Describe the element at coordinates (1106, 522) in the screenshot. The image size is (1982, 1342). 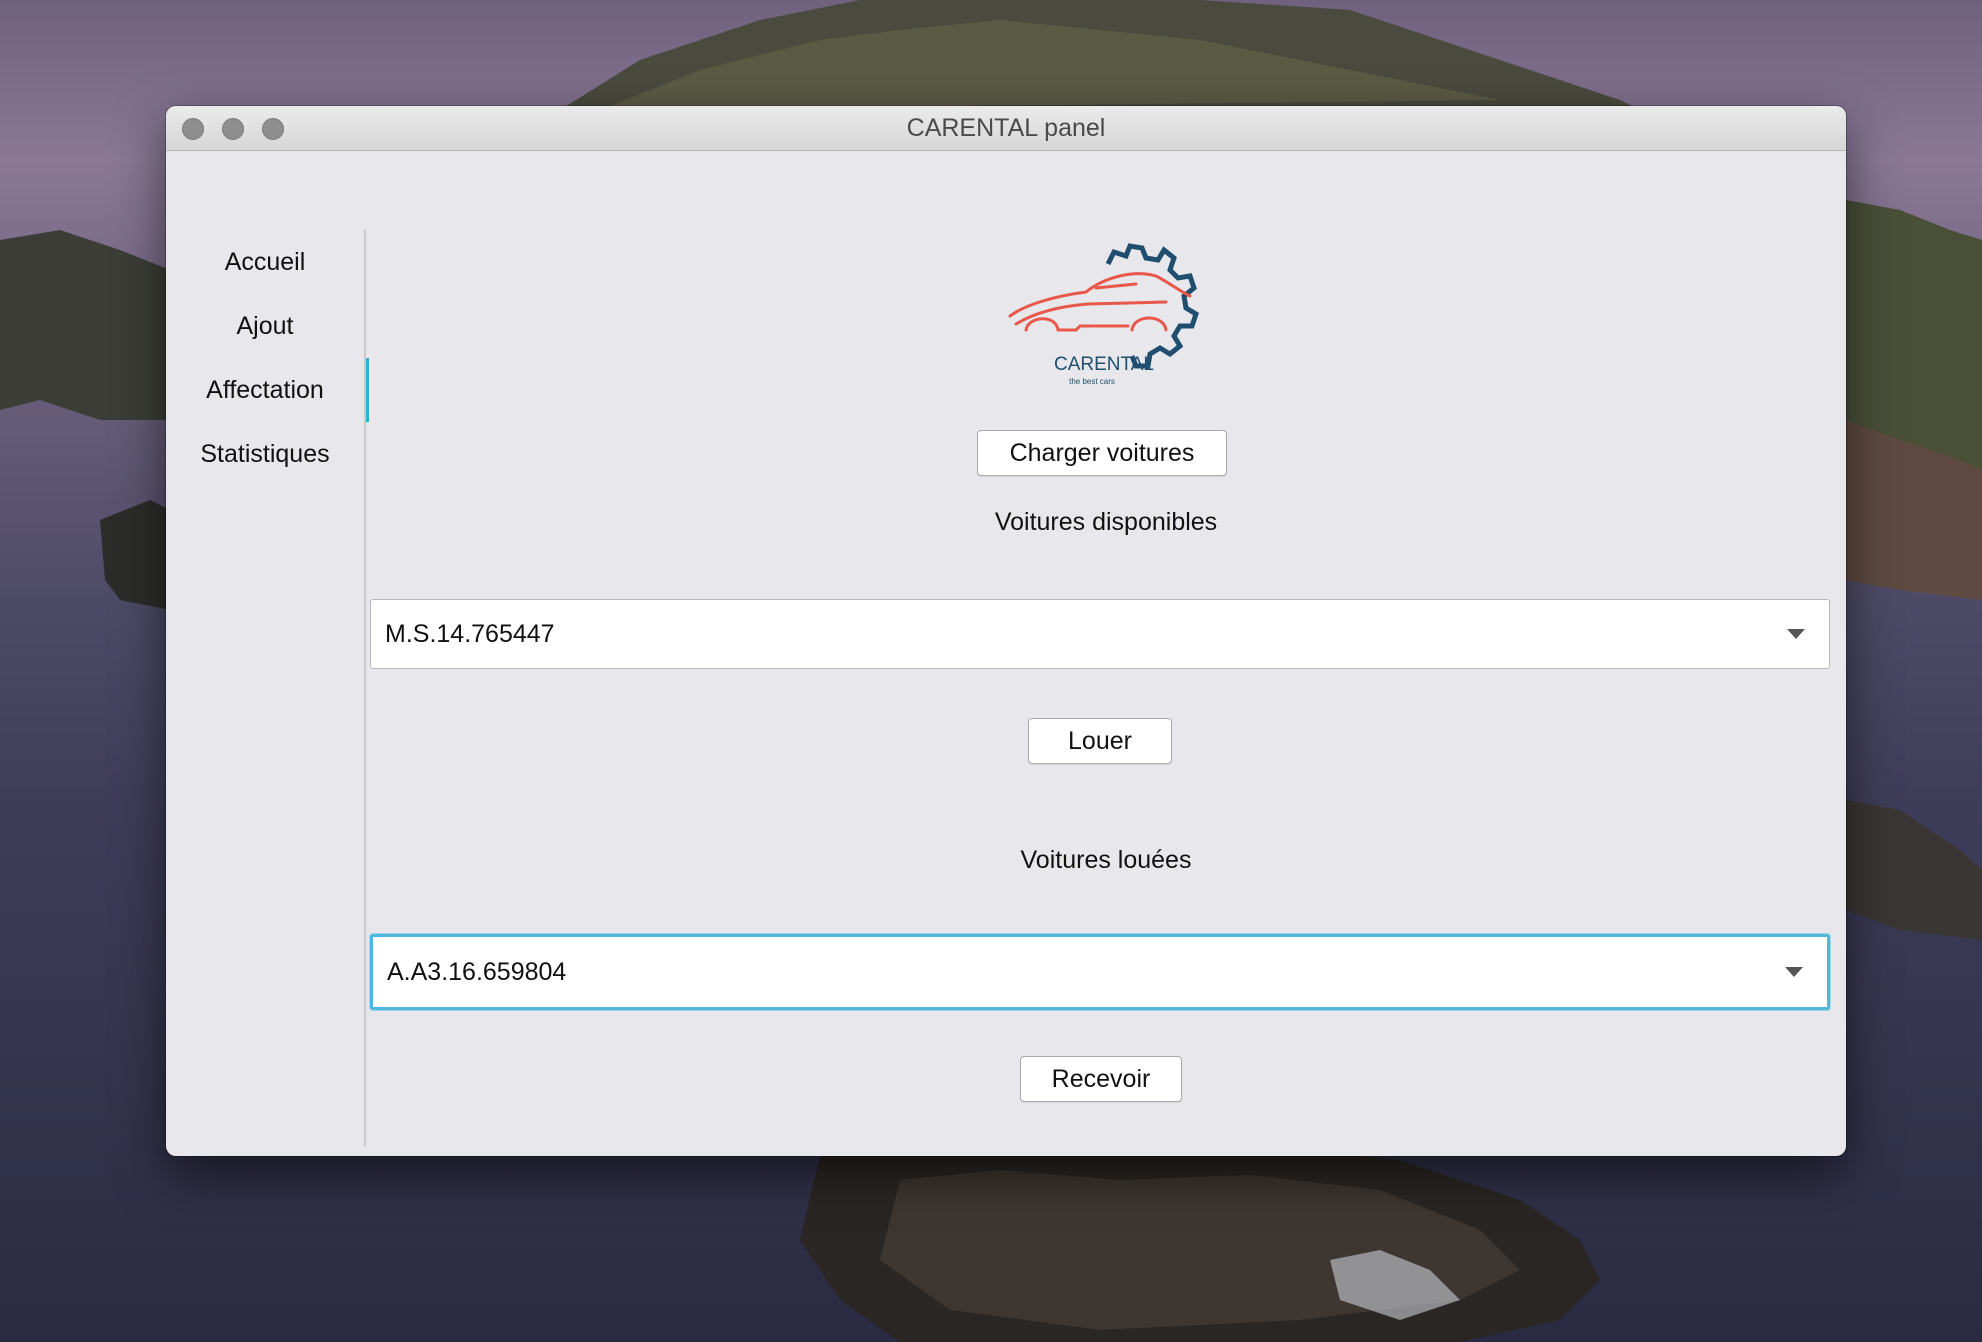
I see `available-cars-label: Voitures disponibles` at that location.